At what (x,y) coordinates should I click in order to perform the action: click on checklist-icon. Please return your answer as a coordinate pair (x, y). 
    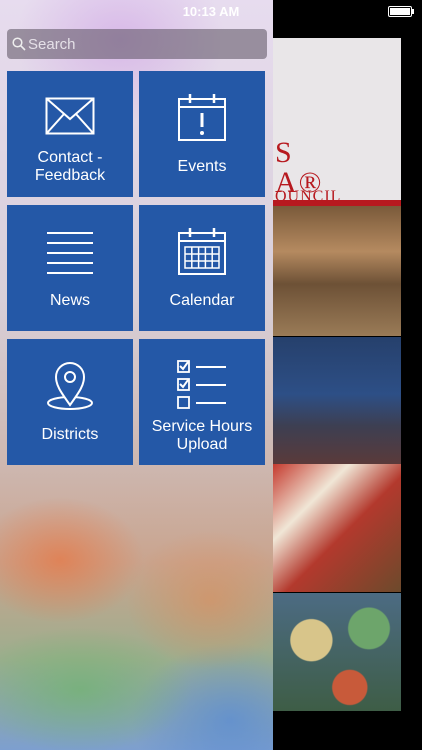
    Looking at the image, I should click on (202, 385).